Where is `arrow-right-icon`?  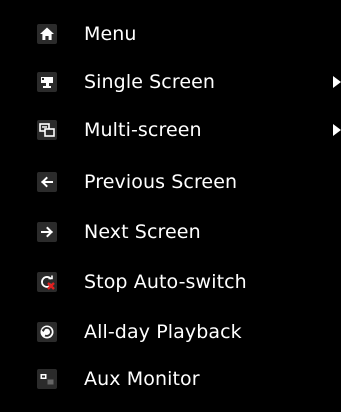
arrow-right-icon is located at coordinates (47, 232).